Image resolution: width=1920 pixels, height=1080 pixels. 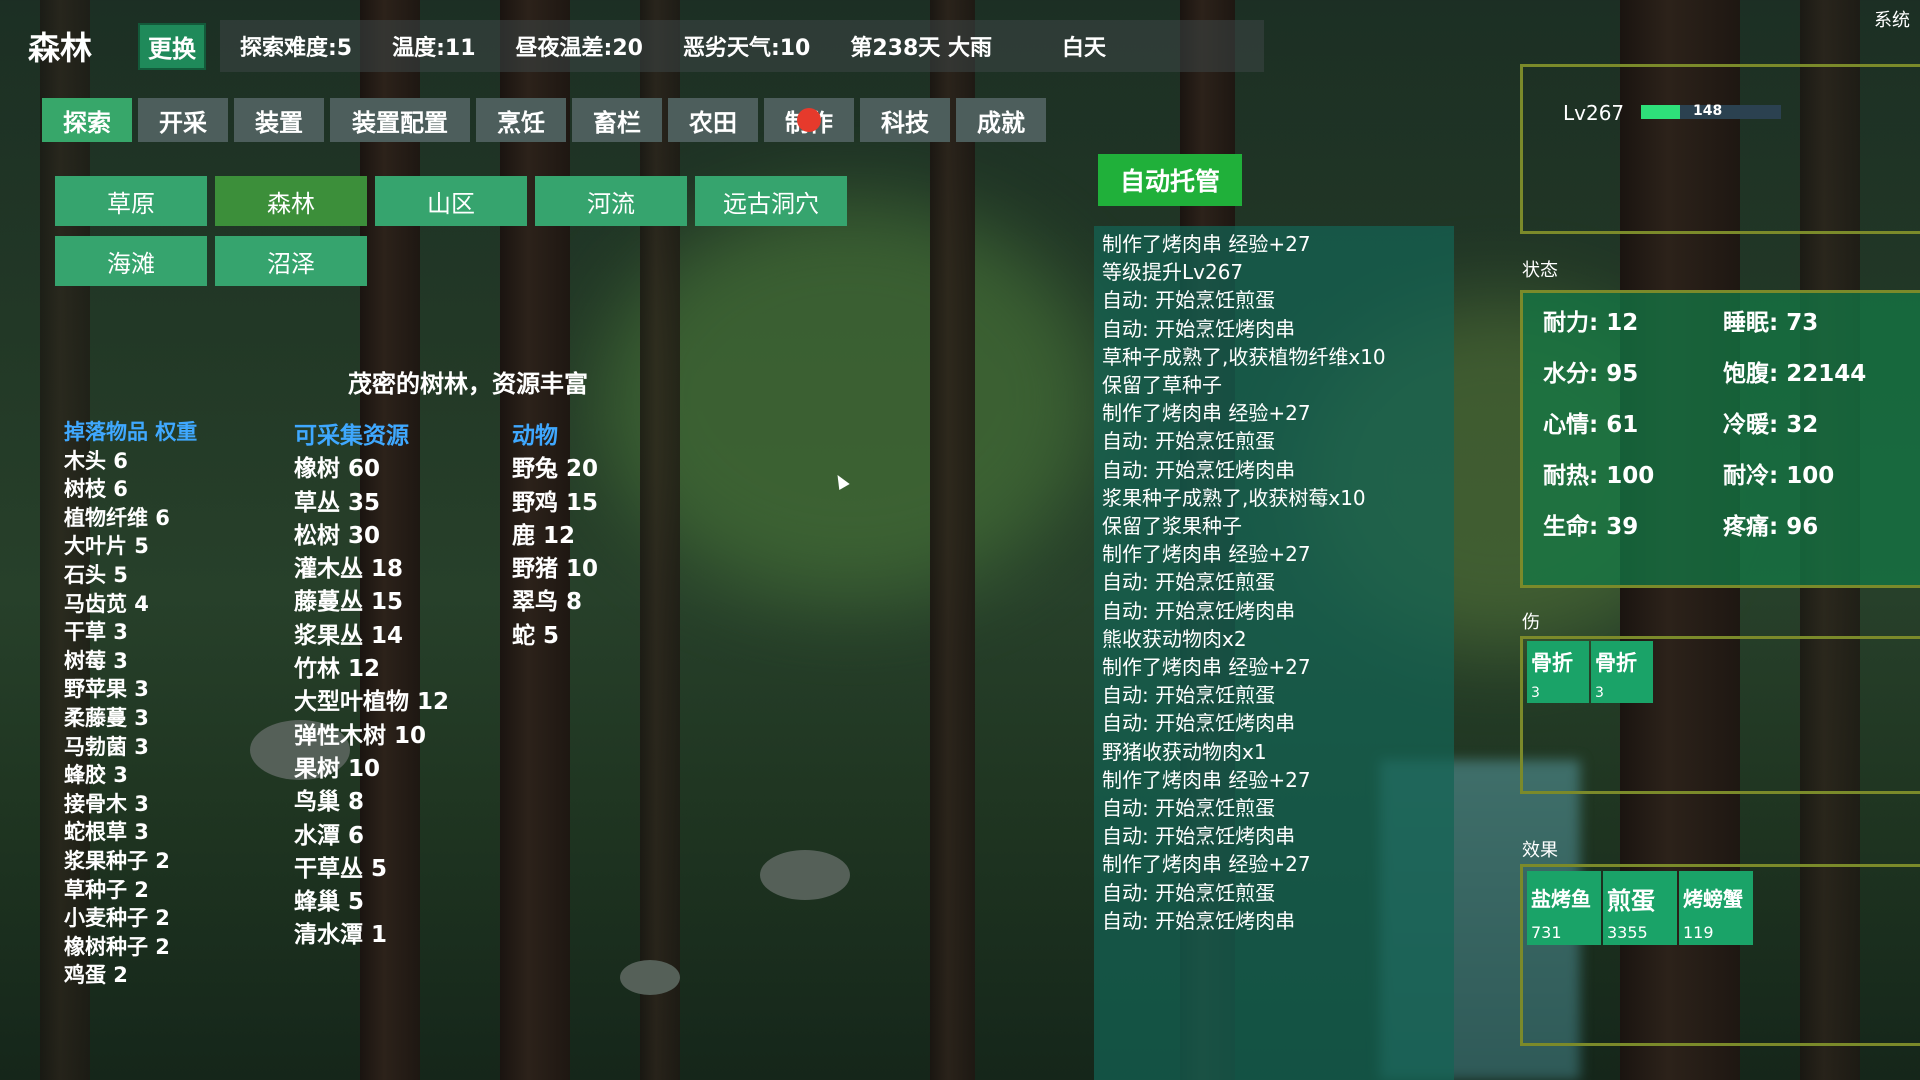 I want to click on area-ancient-cave: 远古洞穴, so click(x=771, y=201).